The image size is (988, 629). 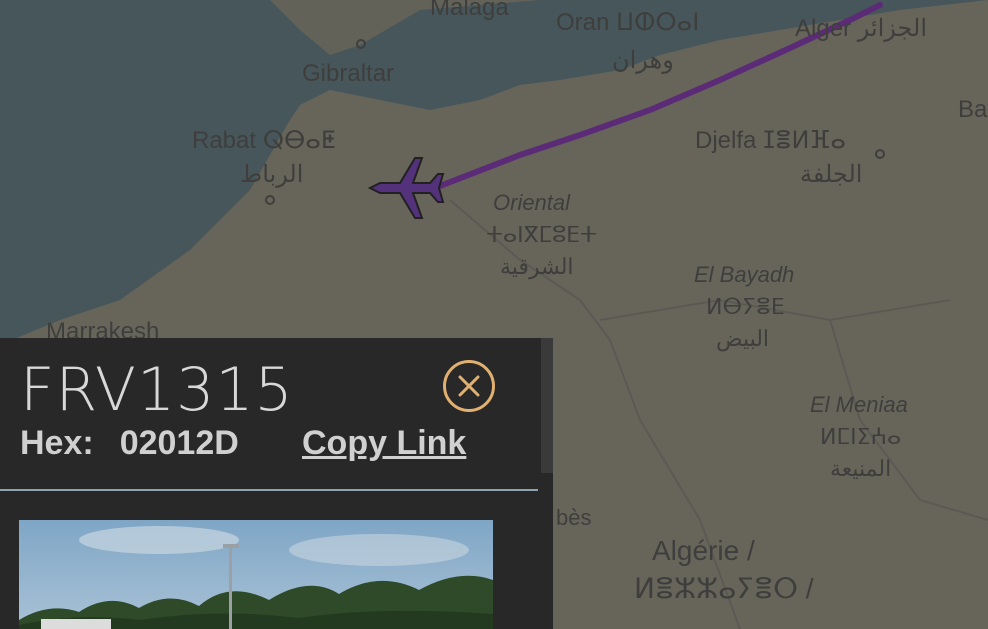 What do you see at coordinates (744, 274) in the screenshot?
I see `map-label-el-bayadh: El Bayadh` at bounding box center [744, 274].